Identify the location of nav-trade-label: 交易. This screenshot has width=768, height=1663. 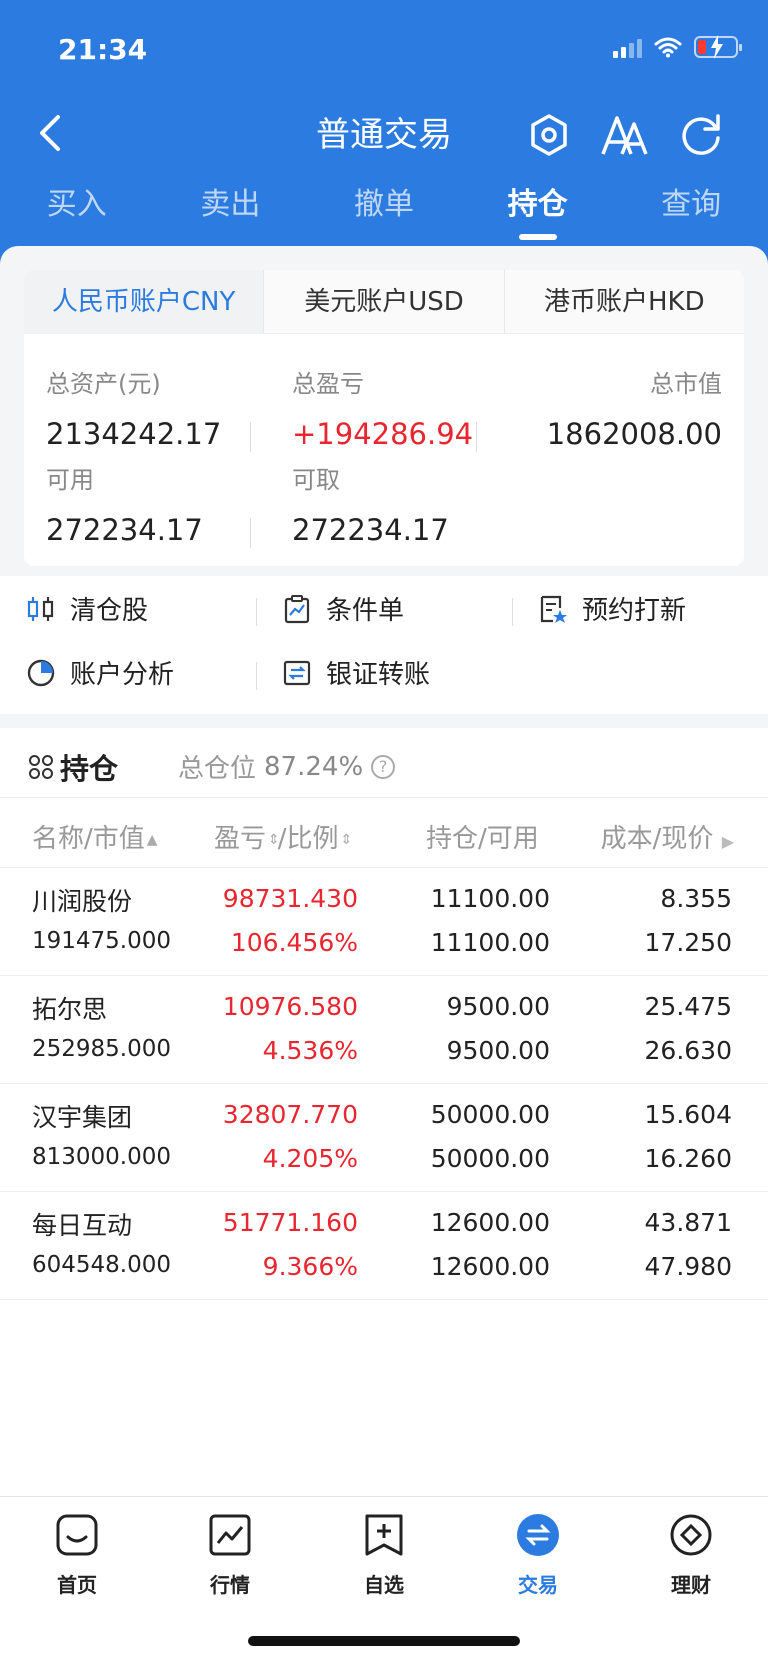
(538, 1585).